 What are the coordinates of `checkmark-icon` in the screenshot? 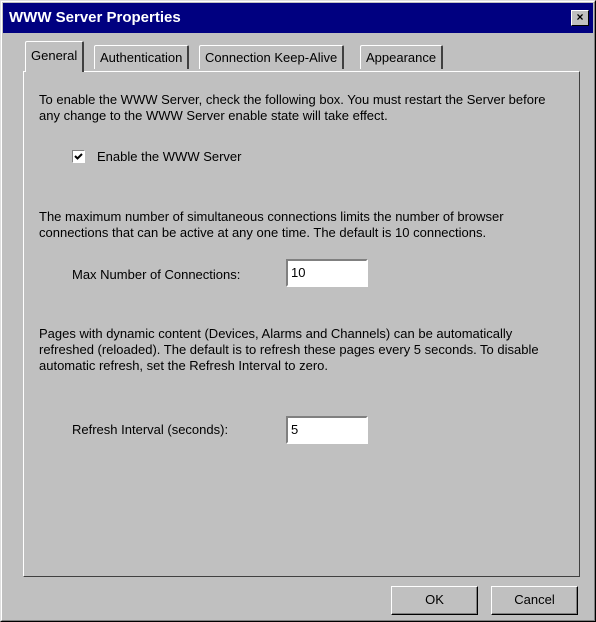 It's located at (78, 156).